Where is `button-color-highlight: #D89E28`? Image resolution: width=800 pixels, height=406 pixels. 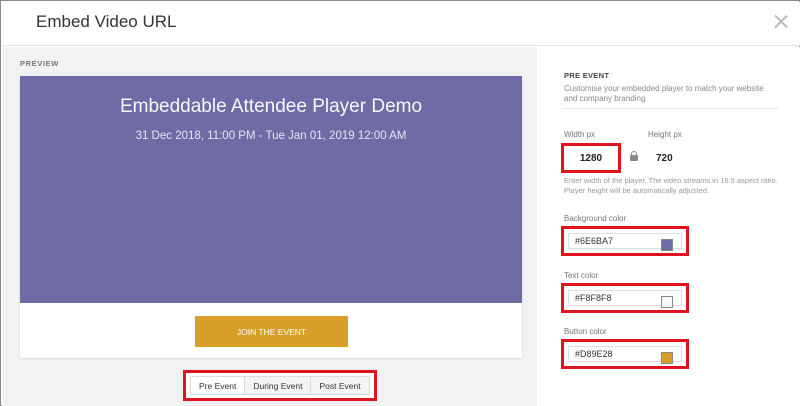 button-color-highlight: #D89E28 is located at coordinates (625, 354).